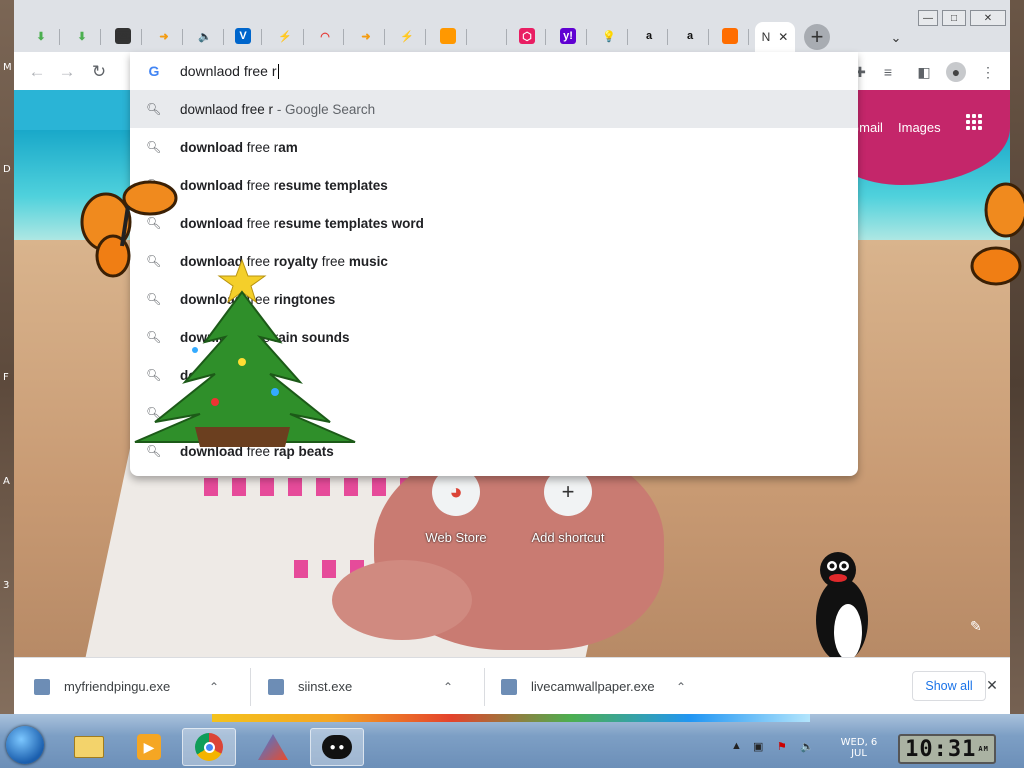 The width and height of the screenshot is (1024, 768). What do you see at coordinates (494, 185) in the screenshot?
I see `suggestion-item: 🔍︎download free resume templates` at bounding box center [494, 185].